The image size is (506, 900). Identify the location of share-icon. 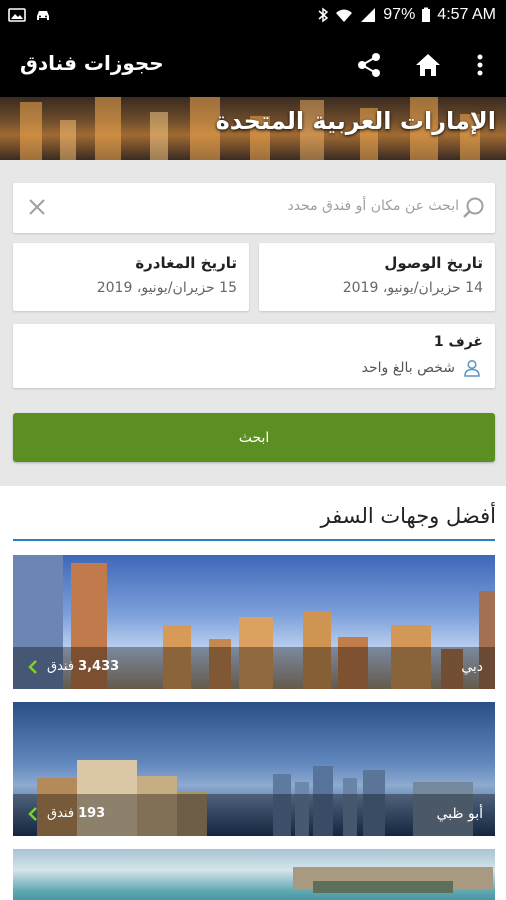
(369, 65).